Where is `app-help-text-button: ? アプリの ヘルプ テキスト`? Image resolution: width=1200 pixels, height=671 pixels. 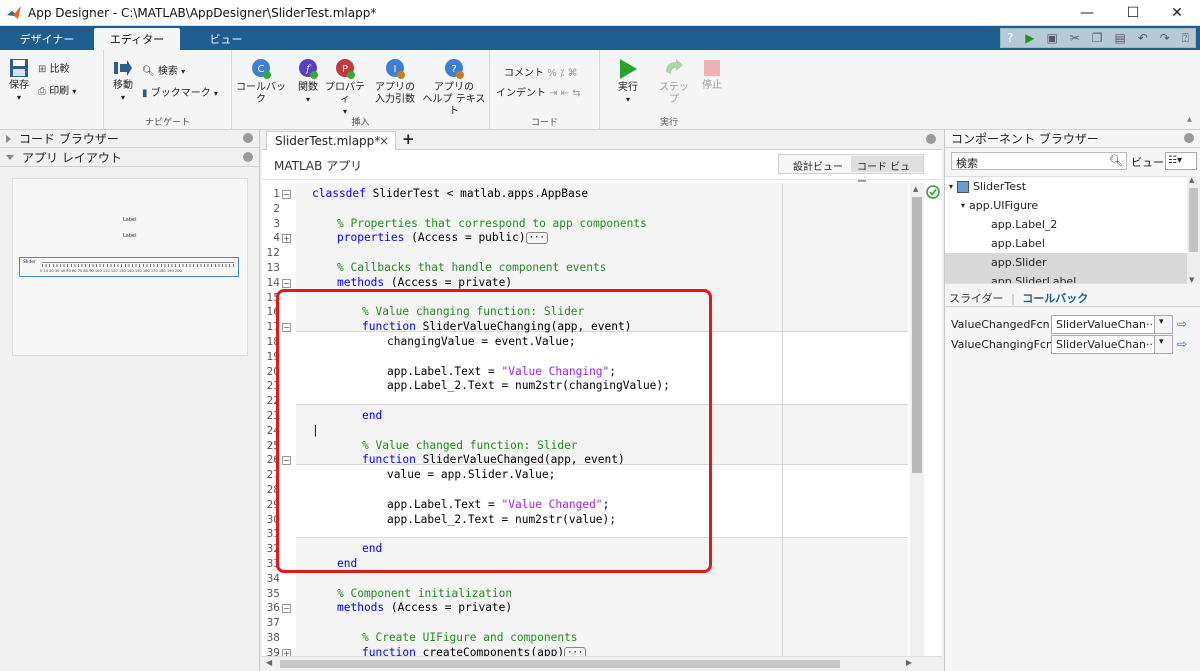 app-help-text-button: ? アプリの ヘルプ テキスト is located at coordinates (454, 88).